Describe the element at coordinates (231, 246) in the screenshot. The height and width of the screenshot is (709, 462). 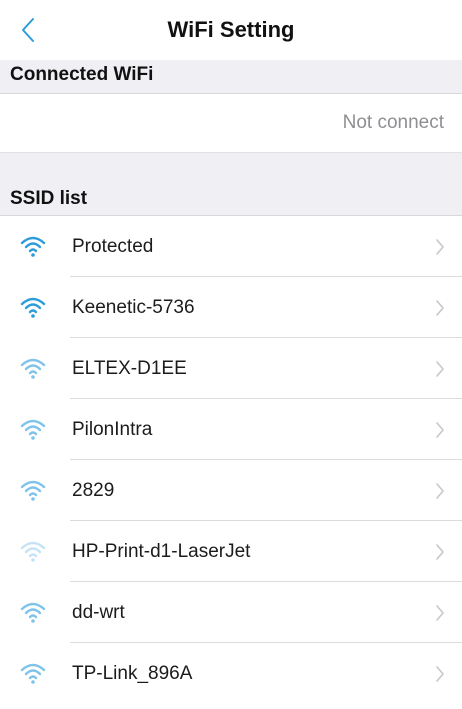
I see `ssid-row: Protected` at that location.